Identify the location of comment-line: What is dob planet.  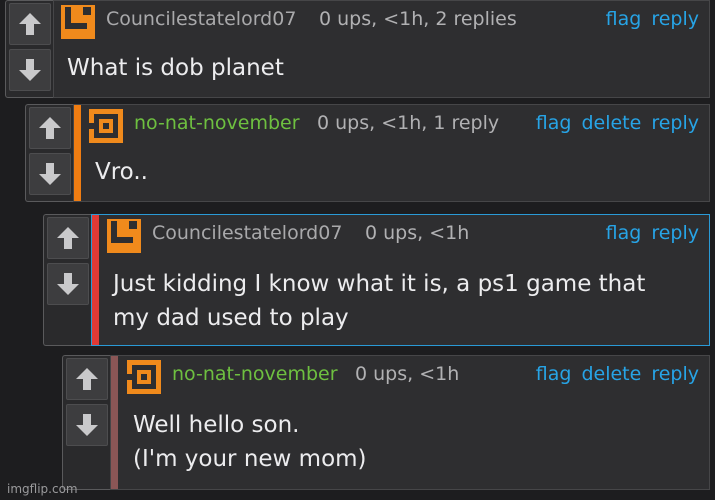
(175, 68).